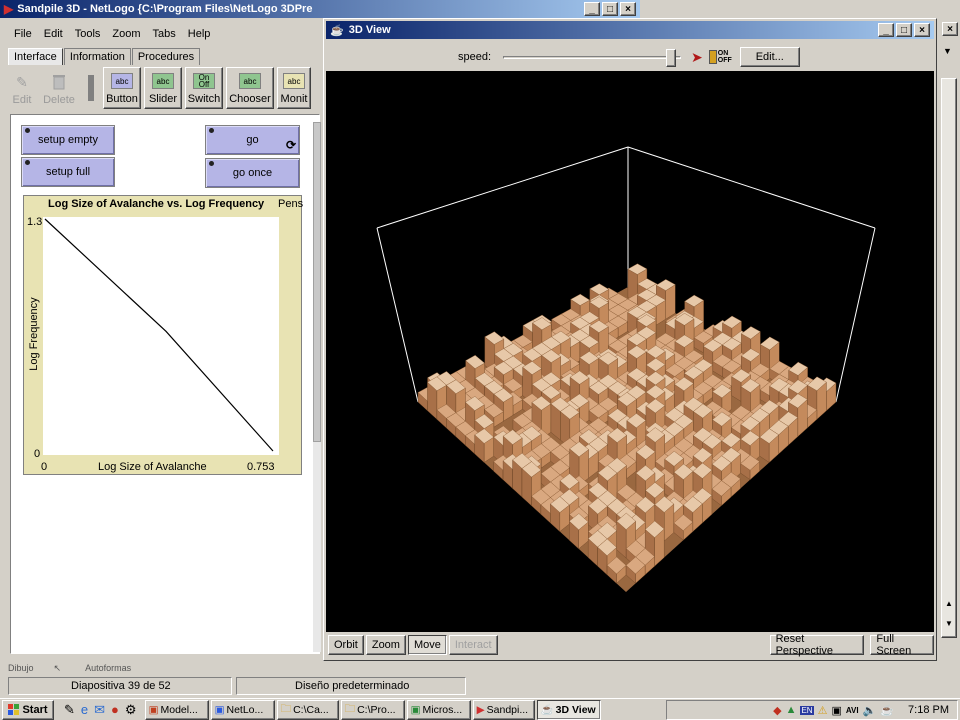 This screenshot has height=720, width=960. I want to click on tray-avi-icon: AVI, so click(852, 710).